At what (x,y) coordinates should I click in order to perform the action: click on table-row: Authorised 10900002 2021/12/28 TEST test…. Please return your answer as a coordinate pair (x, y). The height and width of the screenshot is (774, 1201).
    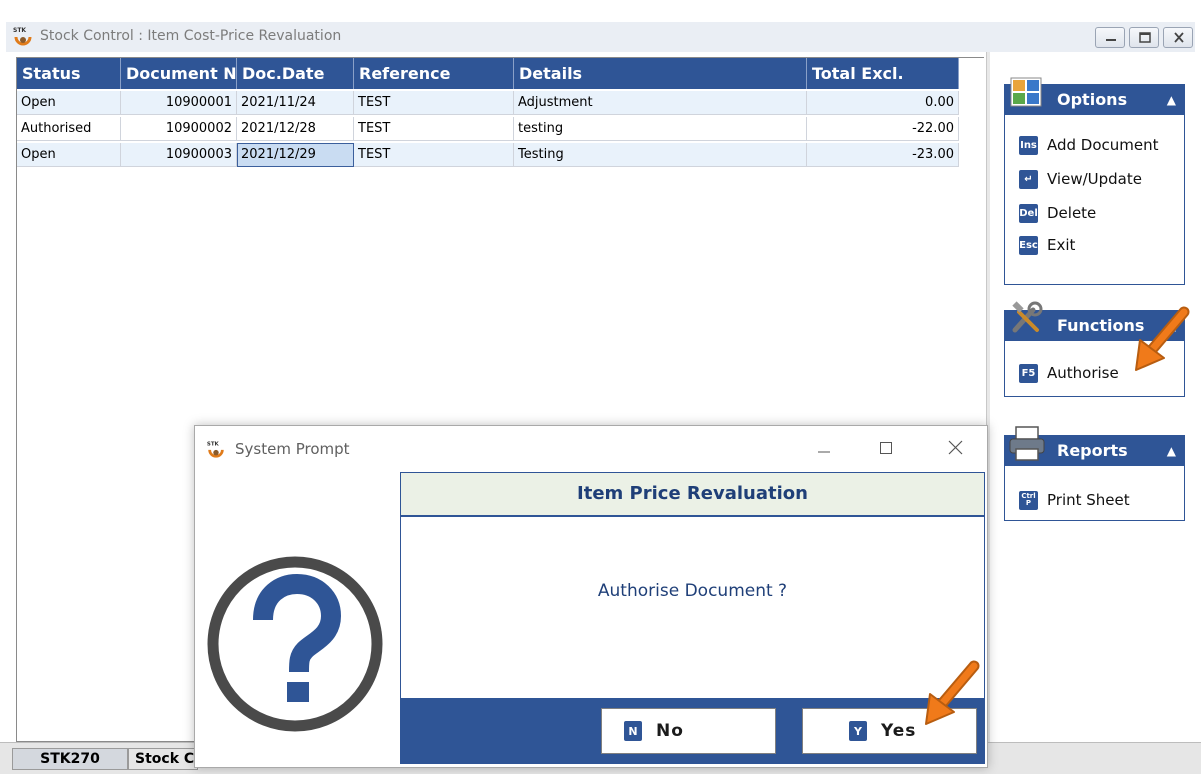
    Looking at the image, I should click on (488, 129).